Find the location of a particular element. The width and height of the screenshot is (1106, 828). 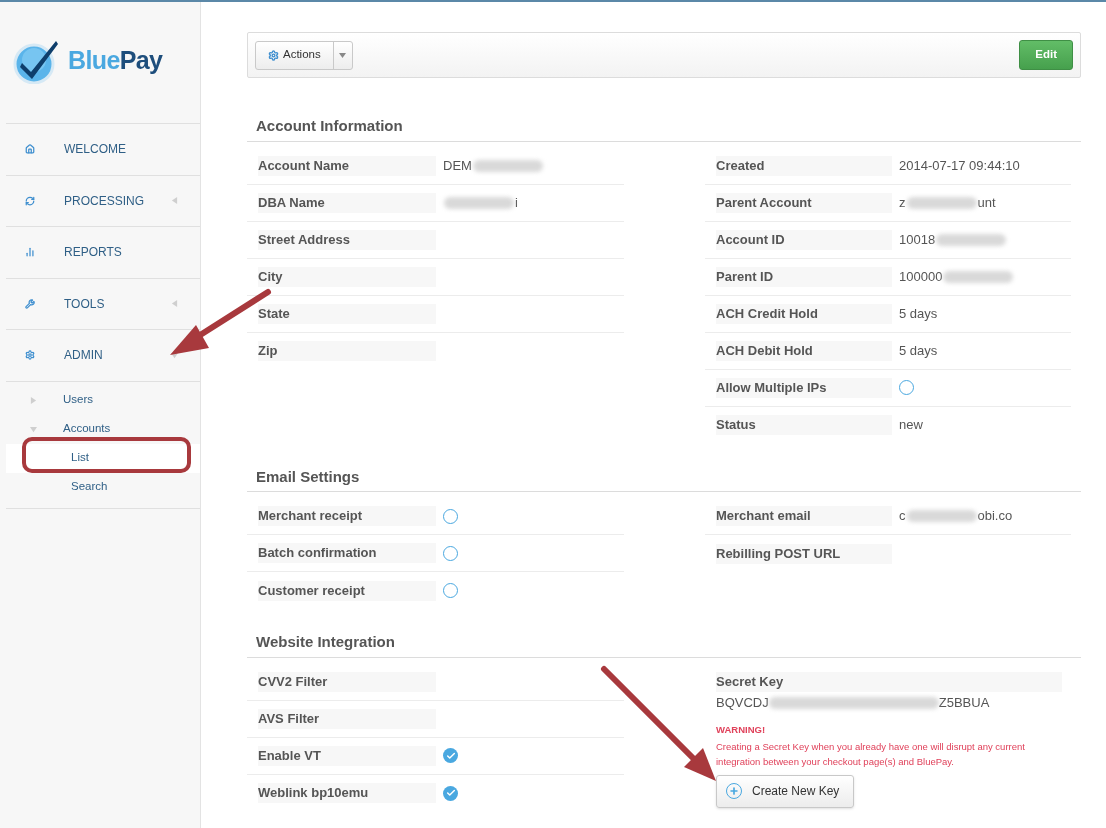

field-label: Parent Account is located at coordinates (804, 202).